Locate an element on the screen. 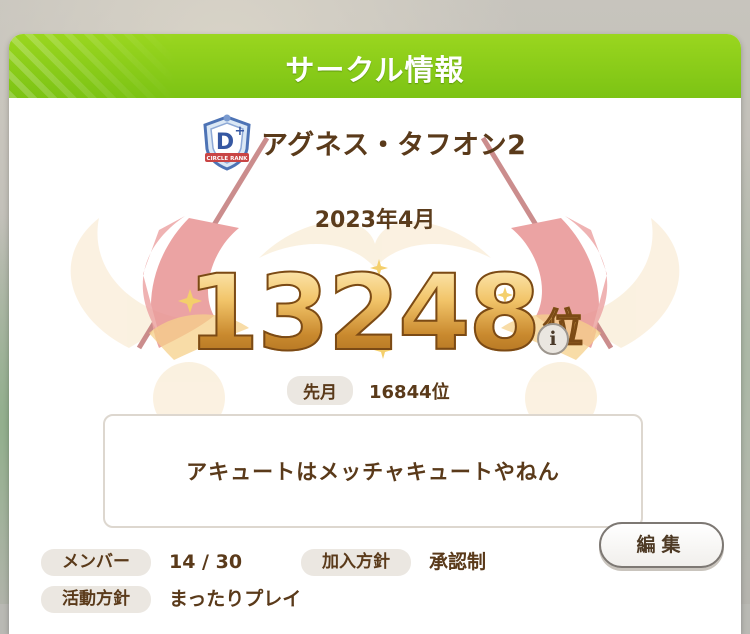 The image size is (750, 634). dialog-title: サークル情報 is located at coordinates (375, 70).